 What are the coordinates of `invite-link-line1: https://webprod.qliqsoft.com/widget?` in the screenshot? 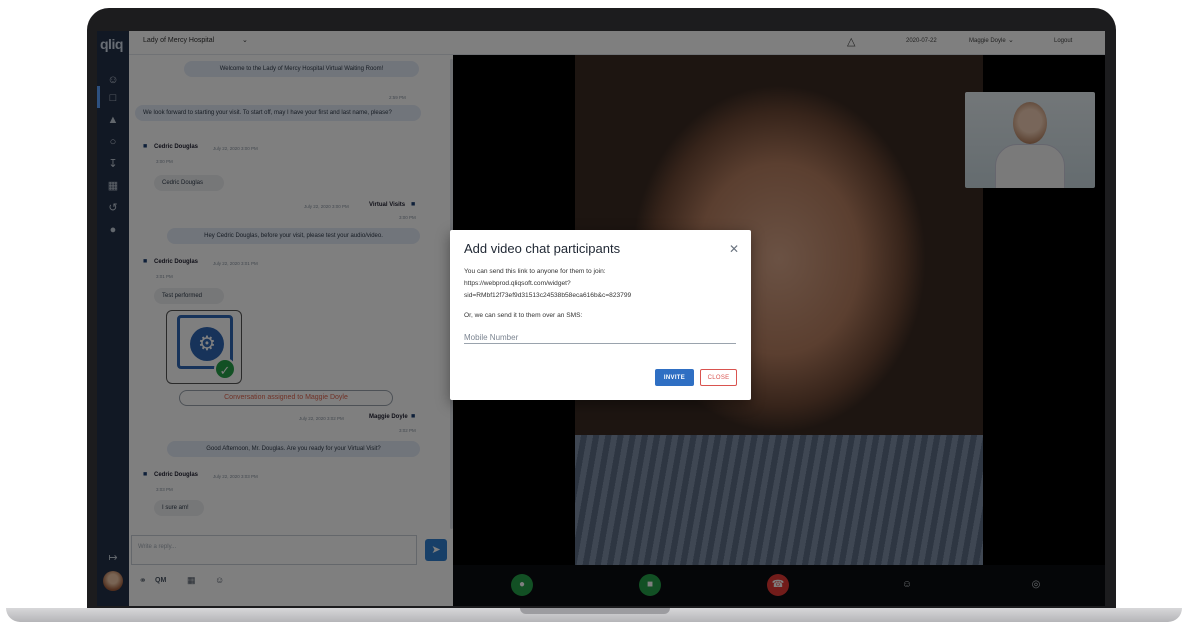 It's located at (517, 283).